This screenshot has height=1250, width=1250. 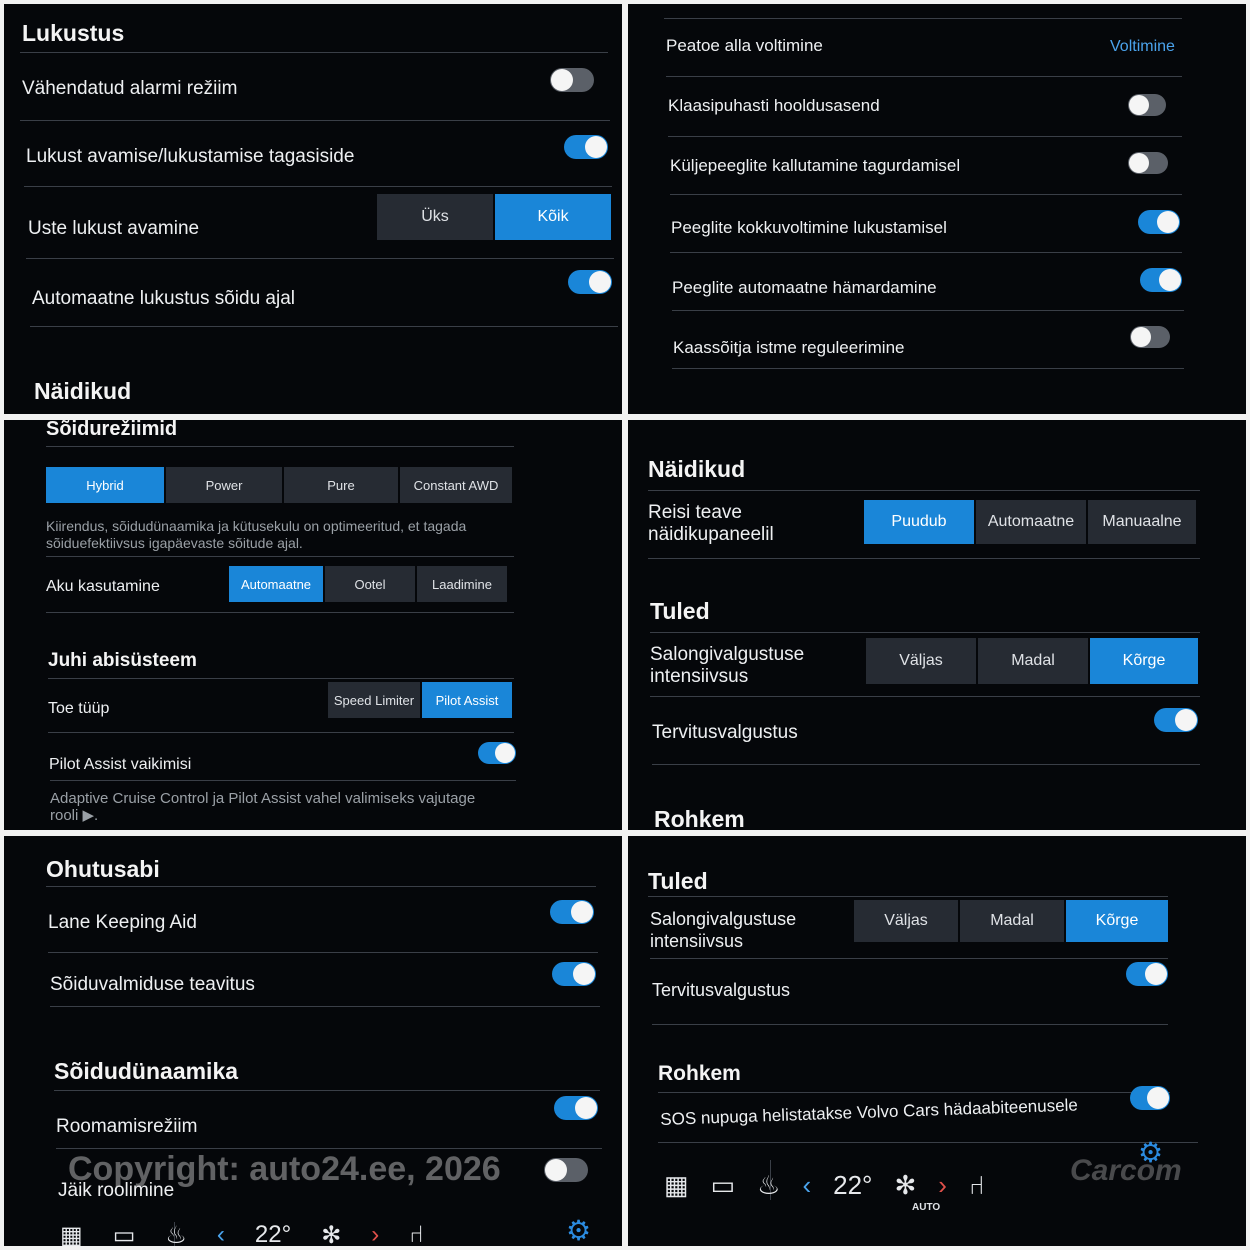 I want to click on auto-lock-toggle, so click(x=590, y=282).